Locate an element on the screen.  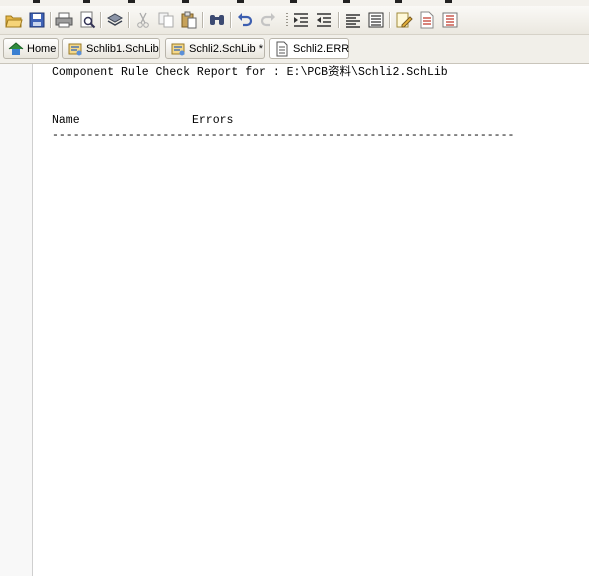
tab-schlib1: Schlib1.SchLib is located at coordinates (111, 48).